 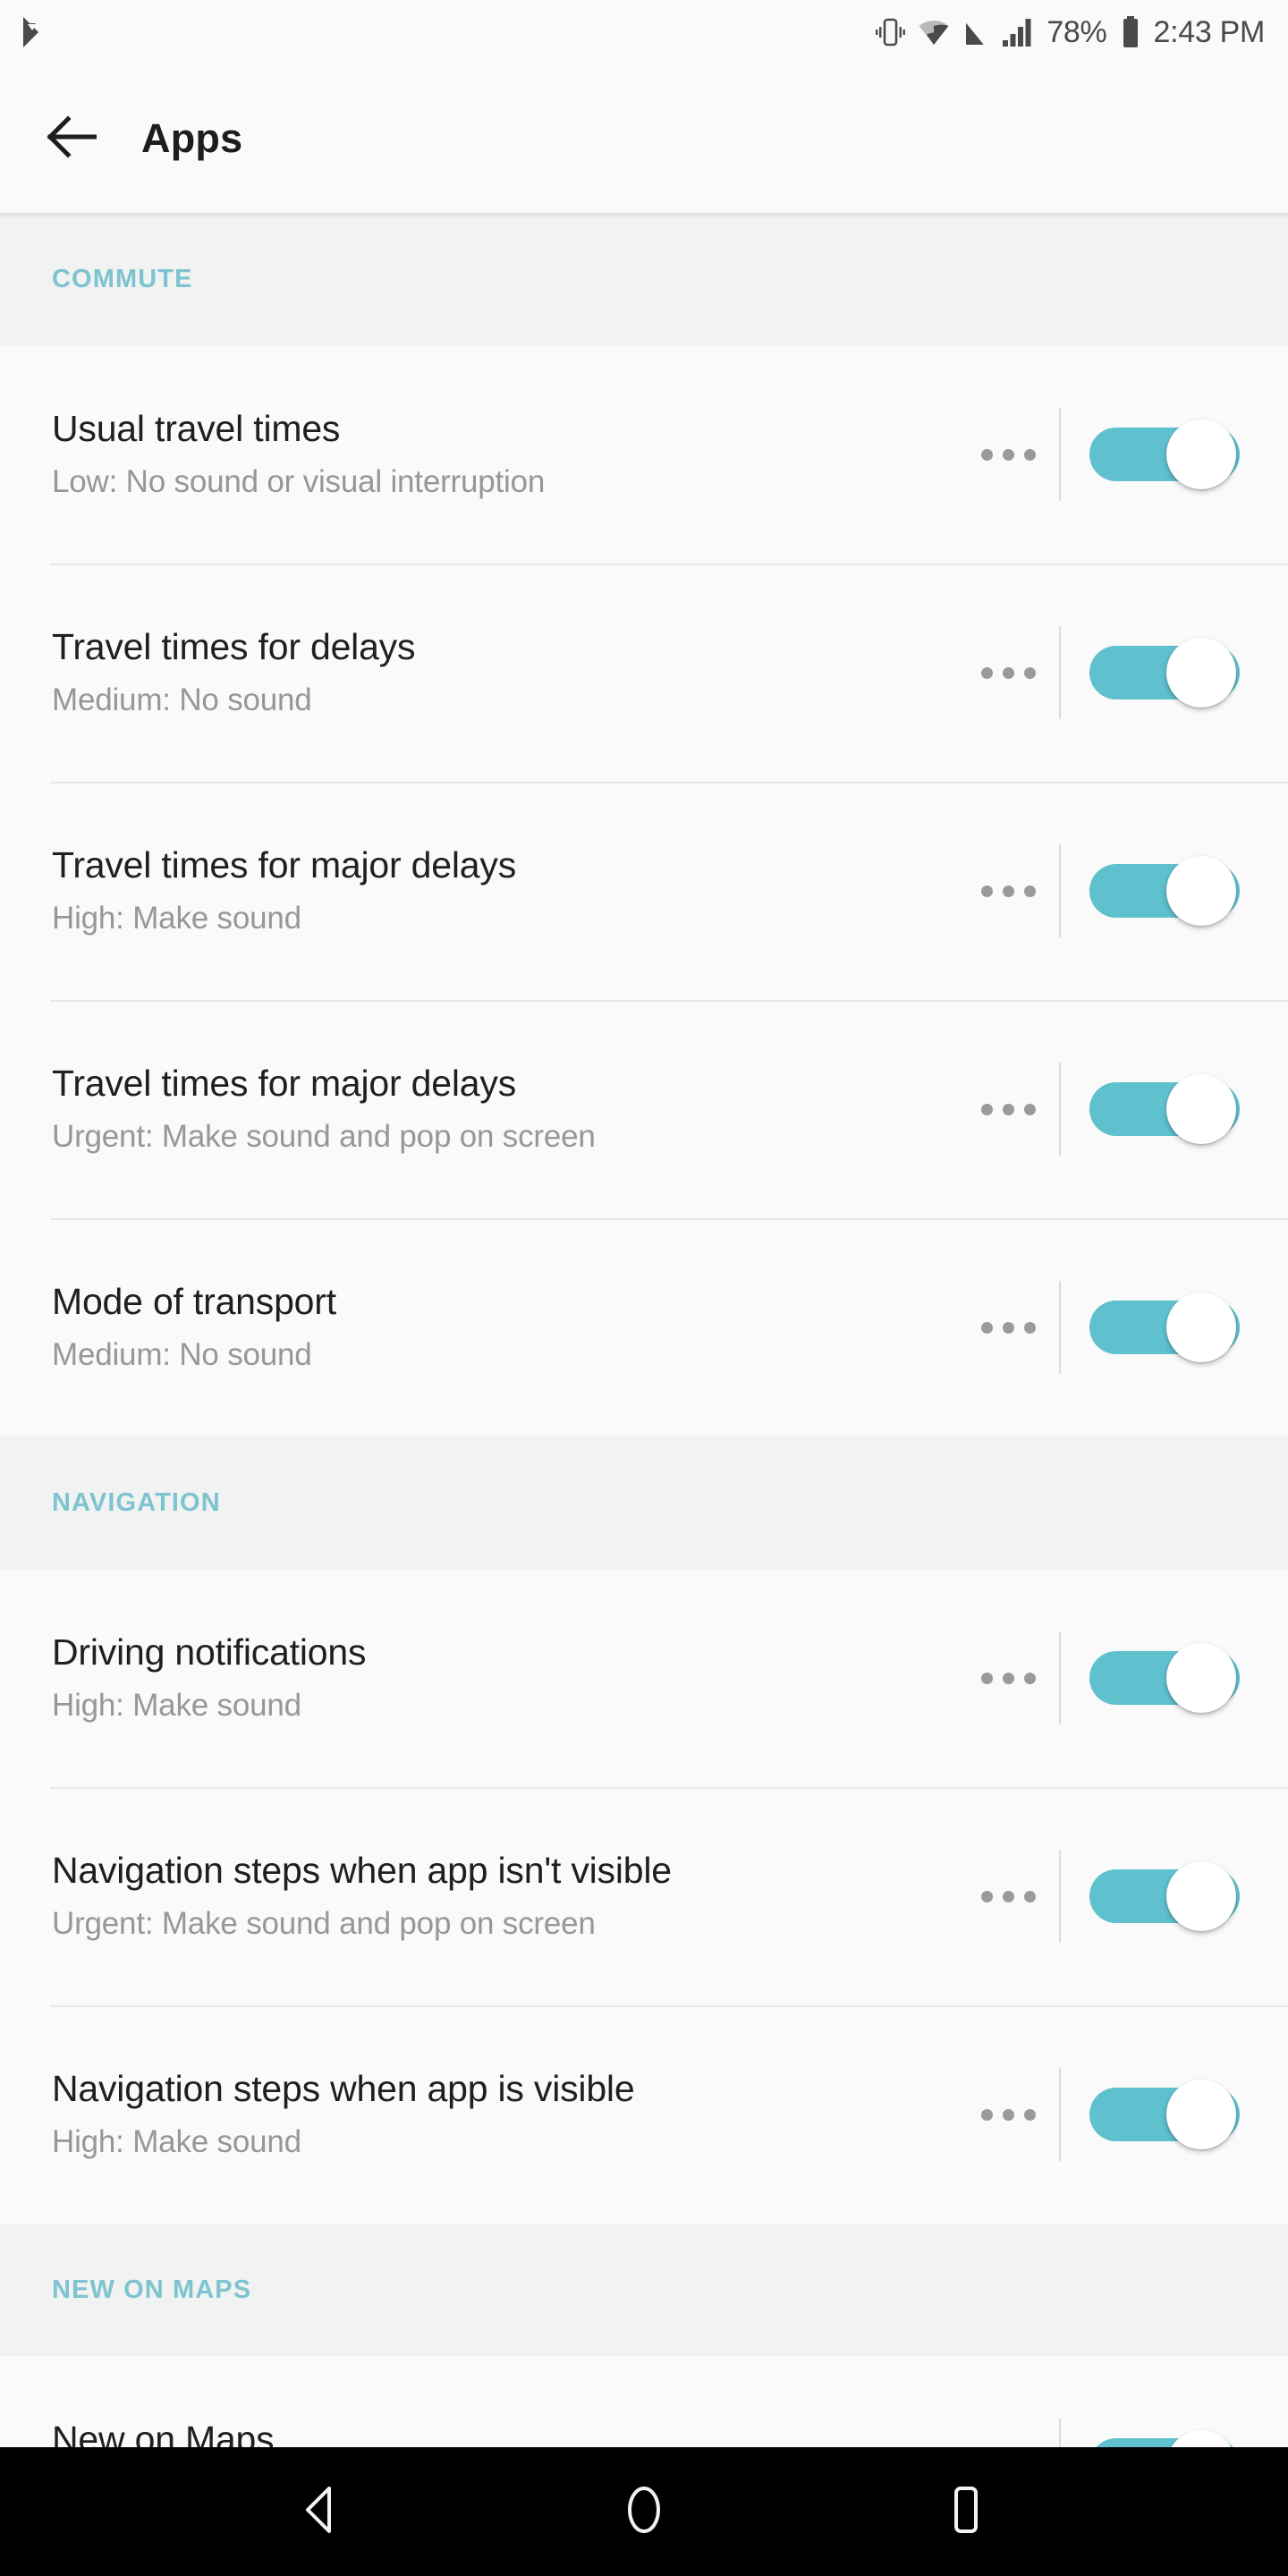 I want to click on list-item-title: Driving notifications, so click(x=209, y=1652).